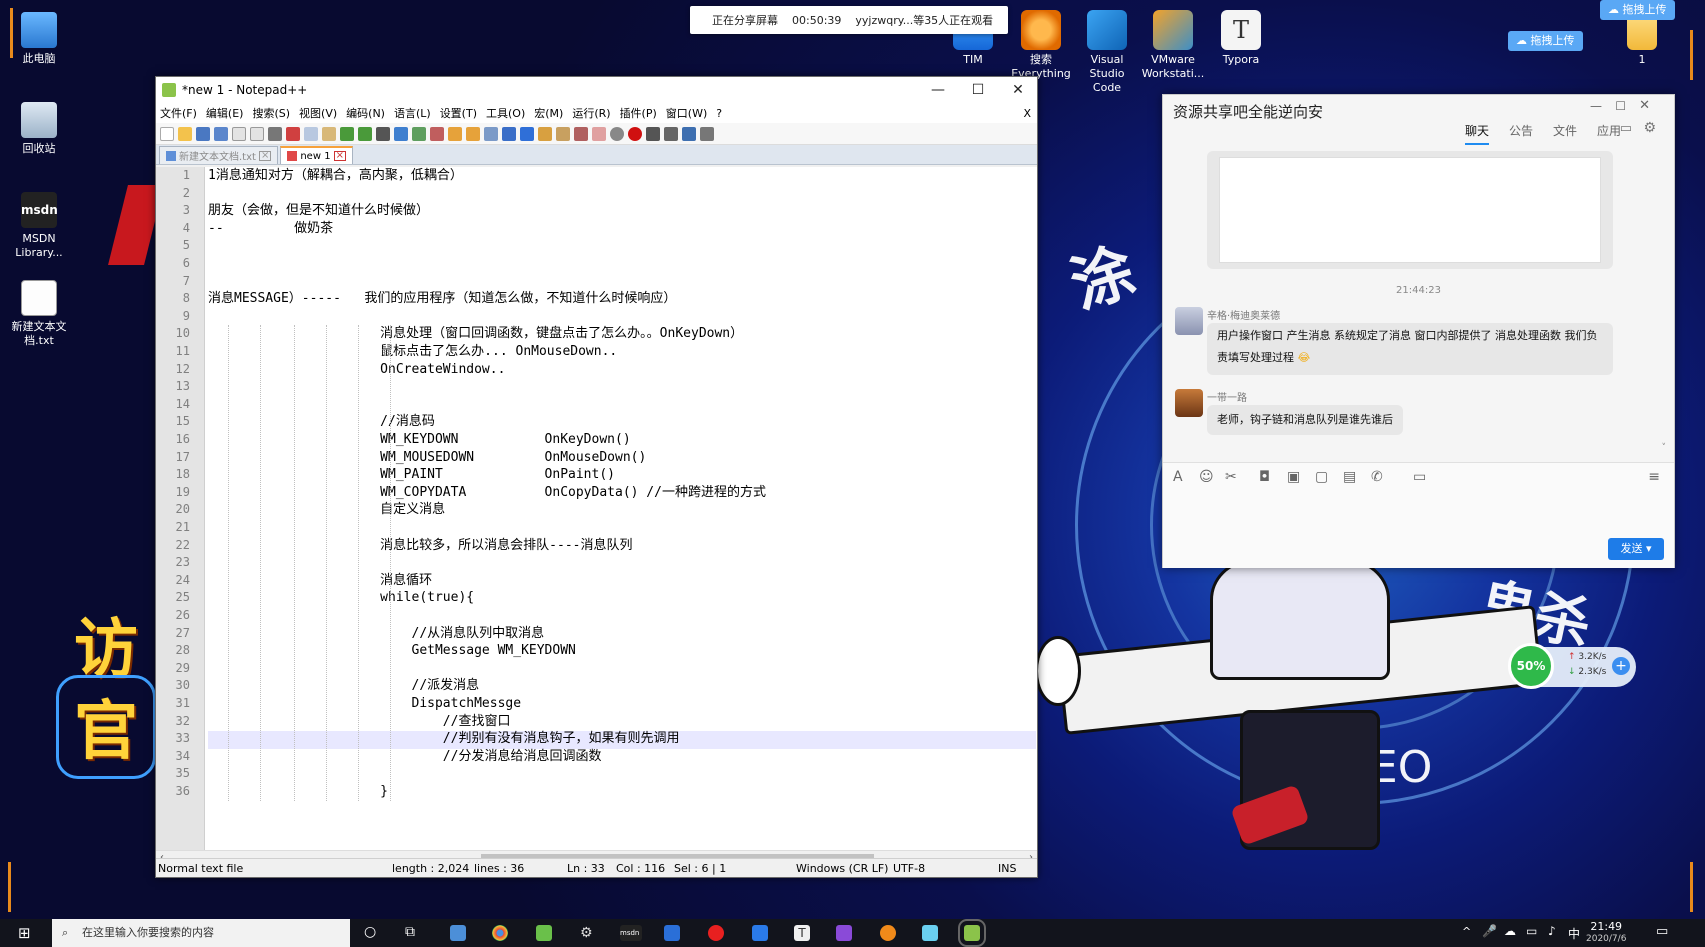  I want to click on code-line: //查找窗口, so click(359, 722).